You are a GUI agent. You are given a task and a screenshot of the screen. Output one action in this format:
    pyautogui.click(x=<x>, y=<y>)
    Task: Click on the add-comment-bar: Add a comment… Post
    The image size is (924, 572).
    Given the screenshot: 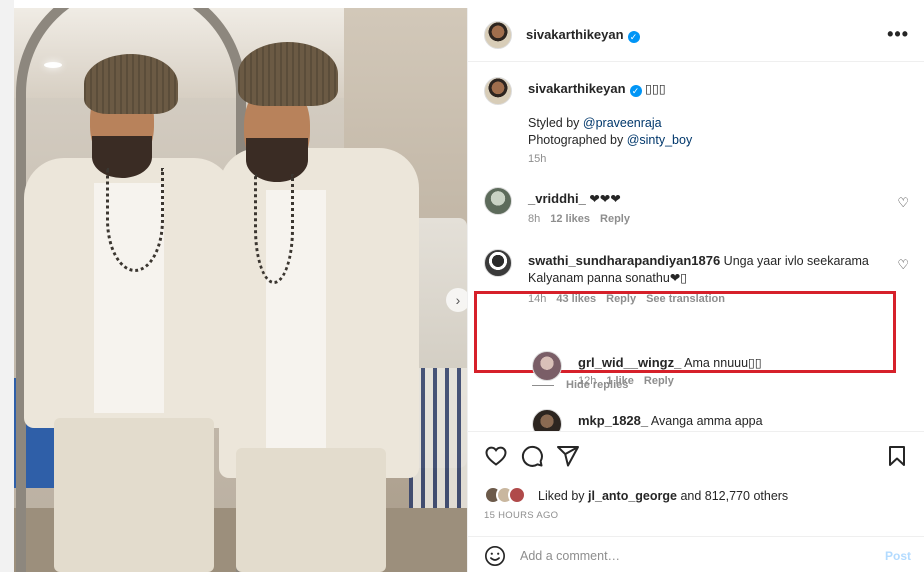 What is the action you would take?
    pyautogui.click(x=696, y=554)
    